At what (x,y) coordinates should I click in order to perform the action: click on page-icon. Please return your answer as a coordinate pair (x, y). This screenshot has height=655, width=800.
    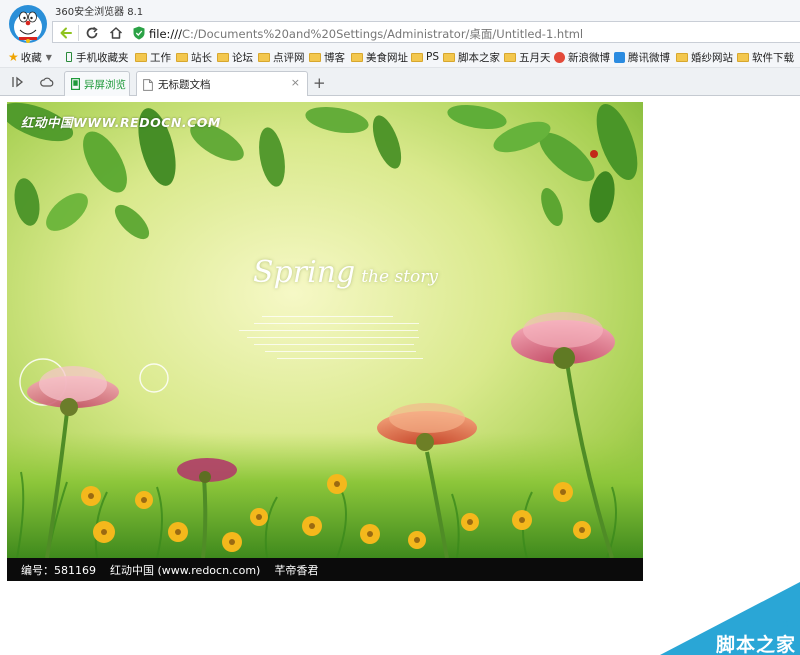
    Looking at the image, I should click on (148, 84).